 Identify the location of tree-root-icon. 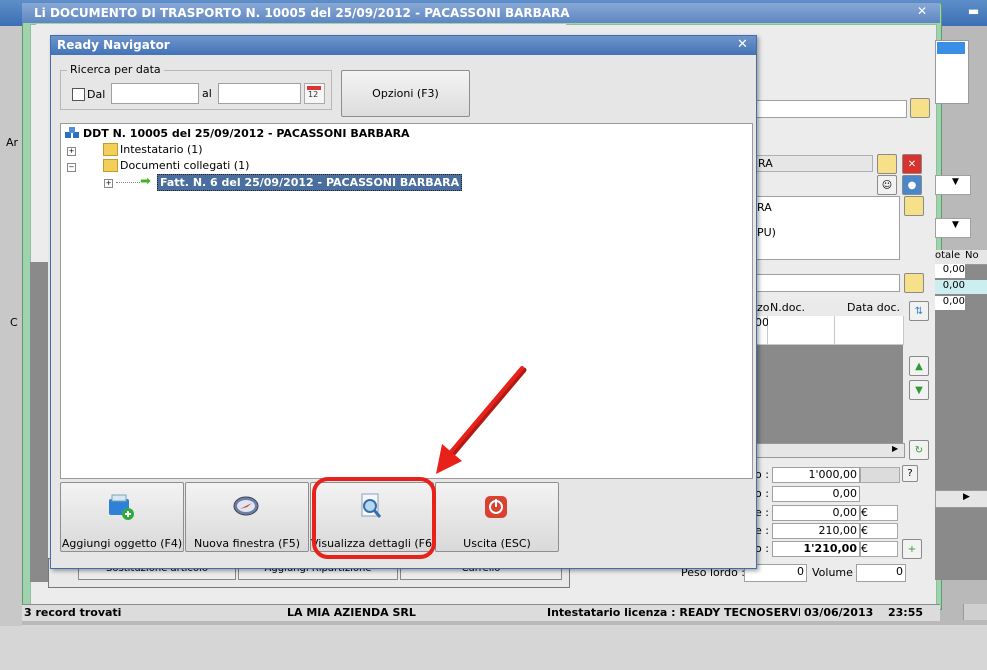
(72, 135).